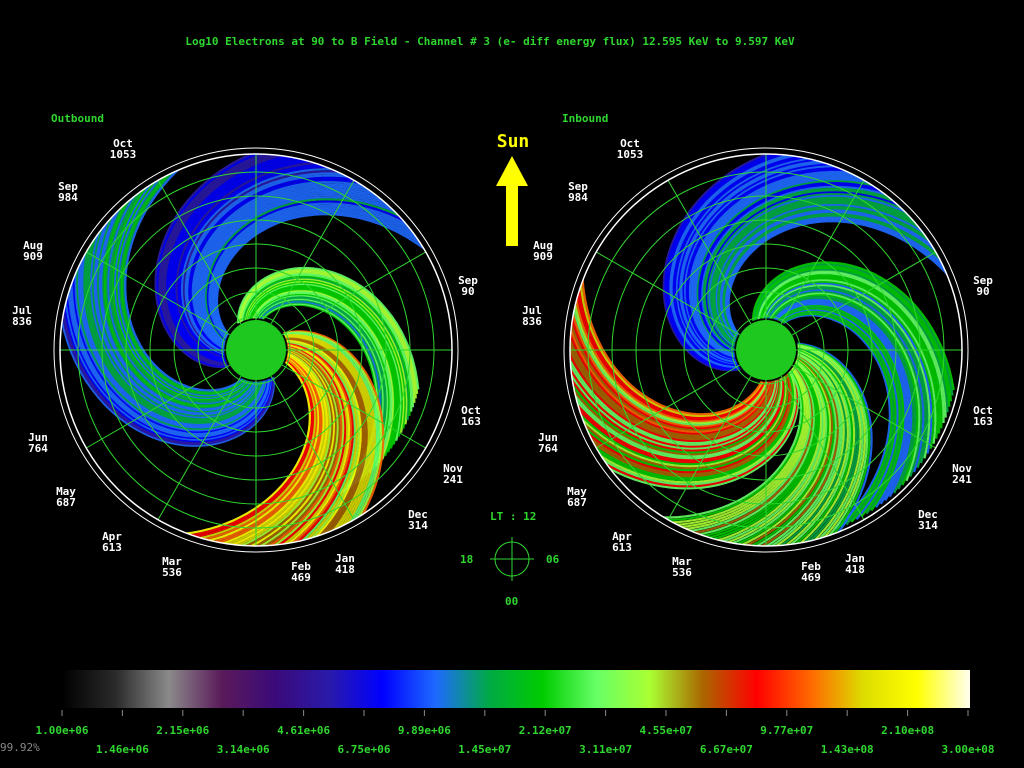 The height and width of the screenshot is (768, 1024). Describe the element at coordinates (122, 749) in the screenshot. I see `colorbar-tick-label: 1.46e+06` at that location.